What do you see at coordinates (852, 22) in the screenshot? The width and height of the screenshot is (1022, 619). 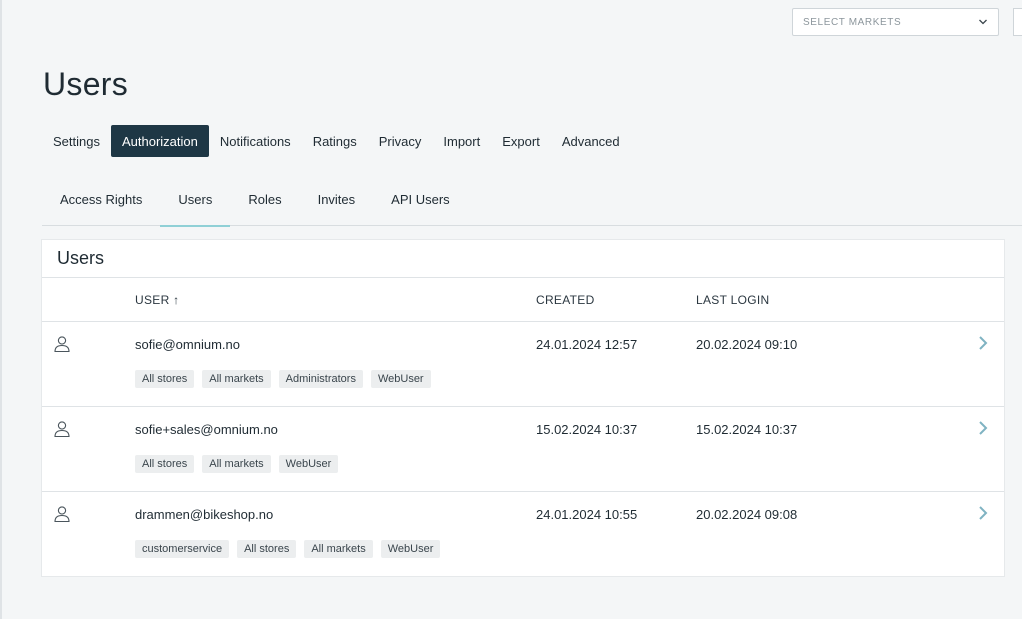 I see `market-select-placeholder: SELECT MARKETS` at bounding box center [852, 22].